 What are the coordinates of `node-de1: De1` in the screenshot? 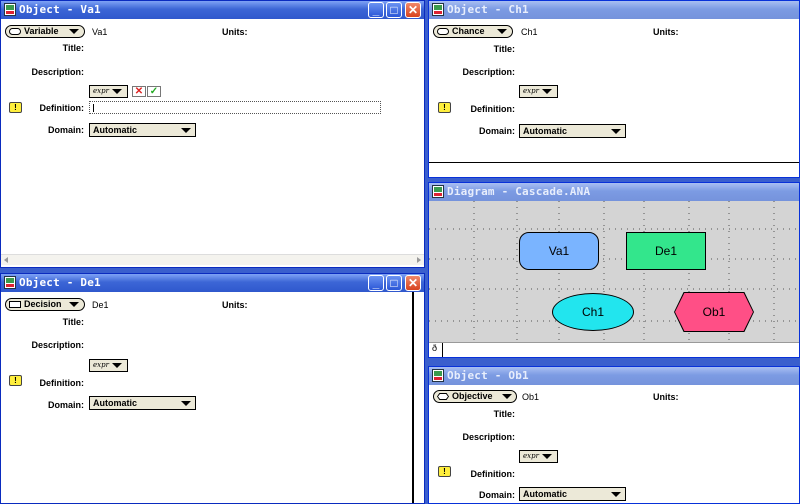 It's located at (666, 251).